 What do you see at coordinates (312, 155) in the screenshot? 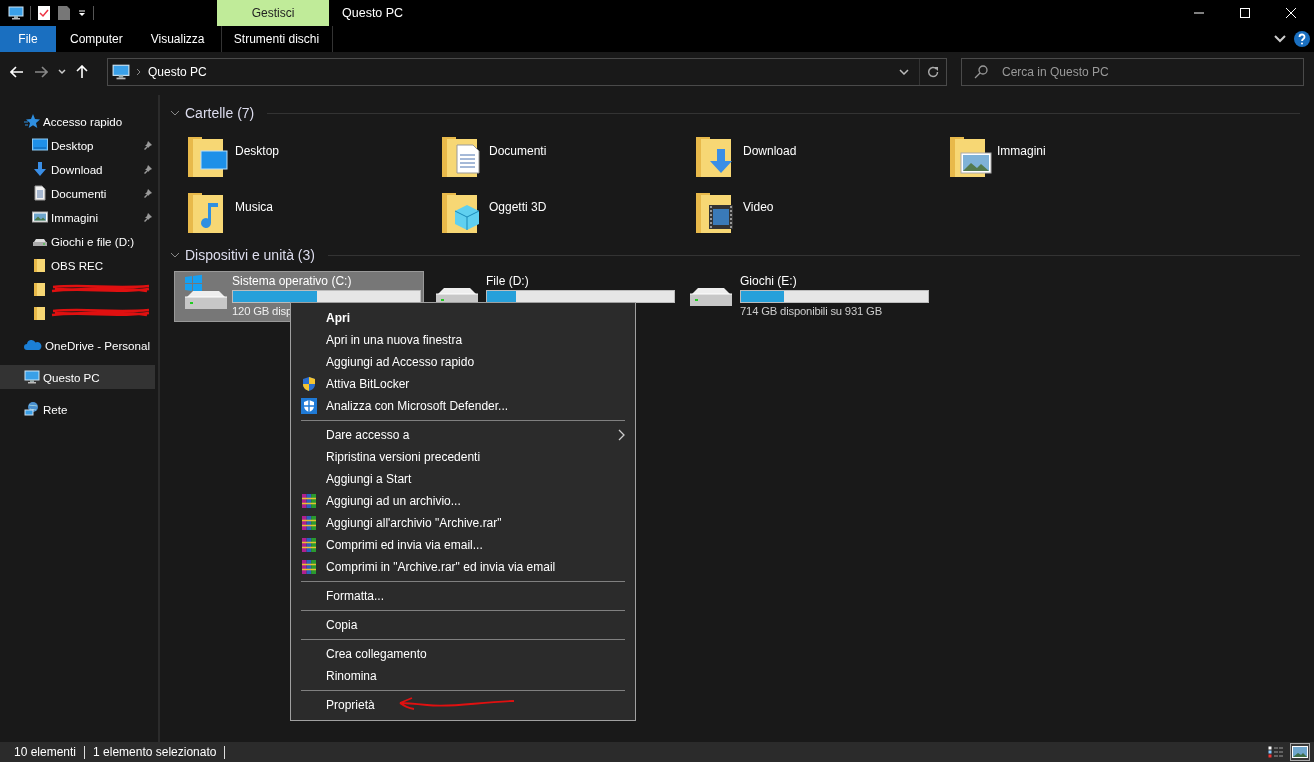
I see `folder-tile: Desktop` at bounding box center [312, 155].